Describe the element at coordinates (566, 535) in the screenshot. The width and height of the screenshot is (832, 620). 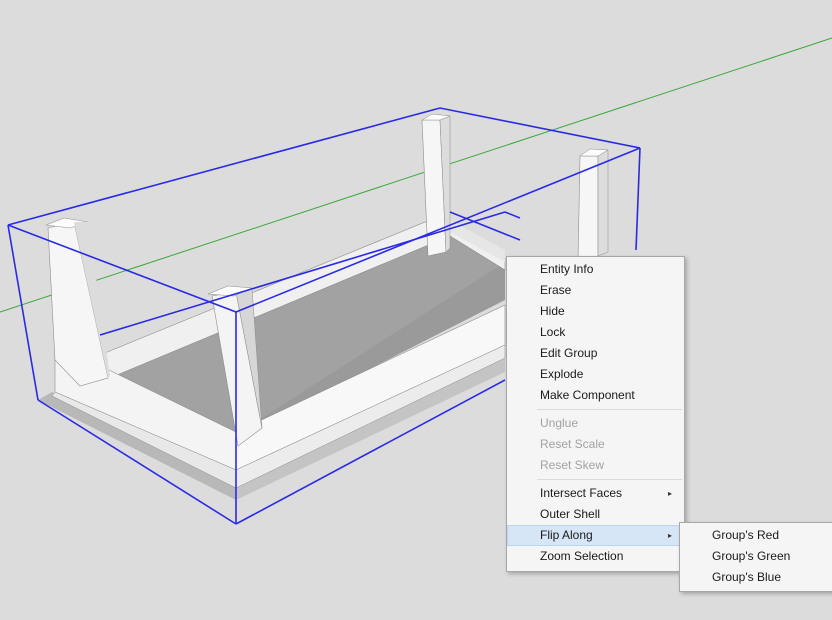
I see `menu-item-label: Flip Along` at that location.